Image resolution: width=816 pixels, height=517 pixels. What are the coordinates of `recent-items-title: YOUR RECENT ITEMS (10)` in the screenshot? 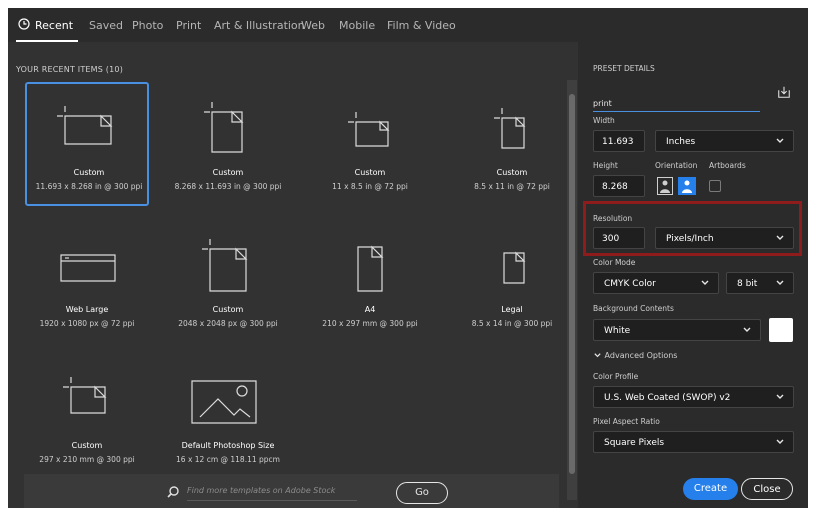 It's located at (70, 69).